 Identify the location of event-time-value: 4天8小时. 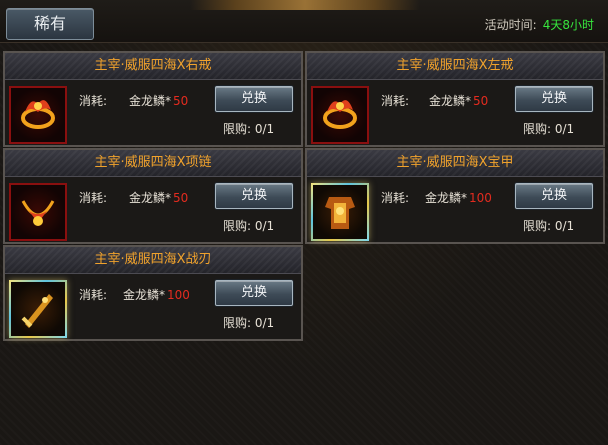
(568, 25).